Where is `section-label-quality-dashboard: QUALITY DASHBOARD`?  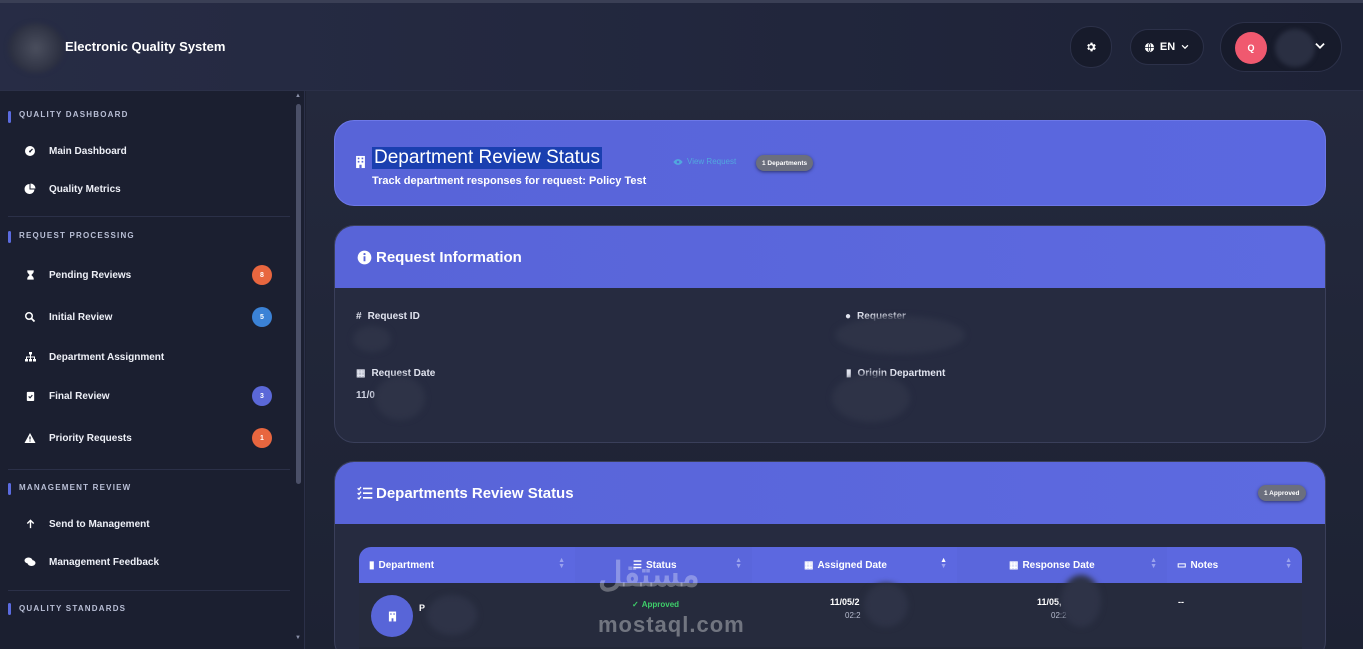
section-label-quality-dashboard: QUALITY DASHBOARD is located at coordinates (74, 114).